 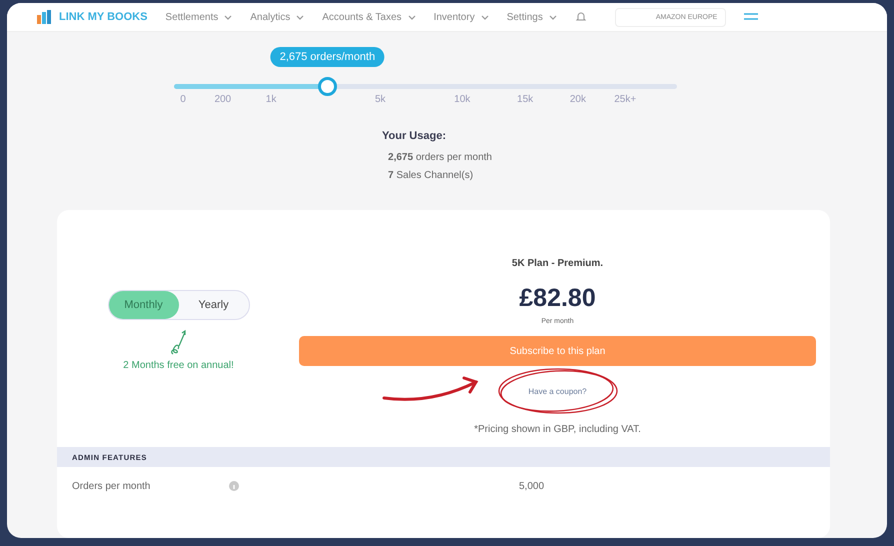 I want to click on info-icon, so click(x=234, y=486).